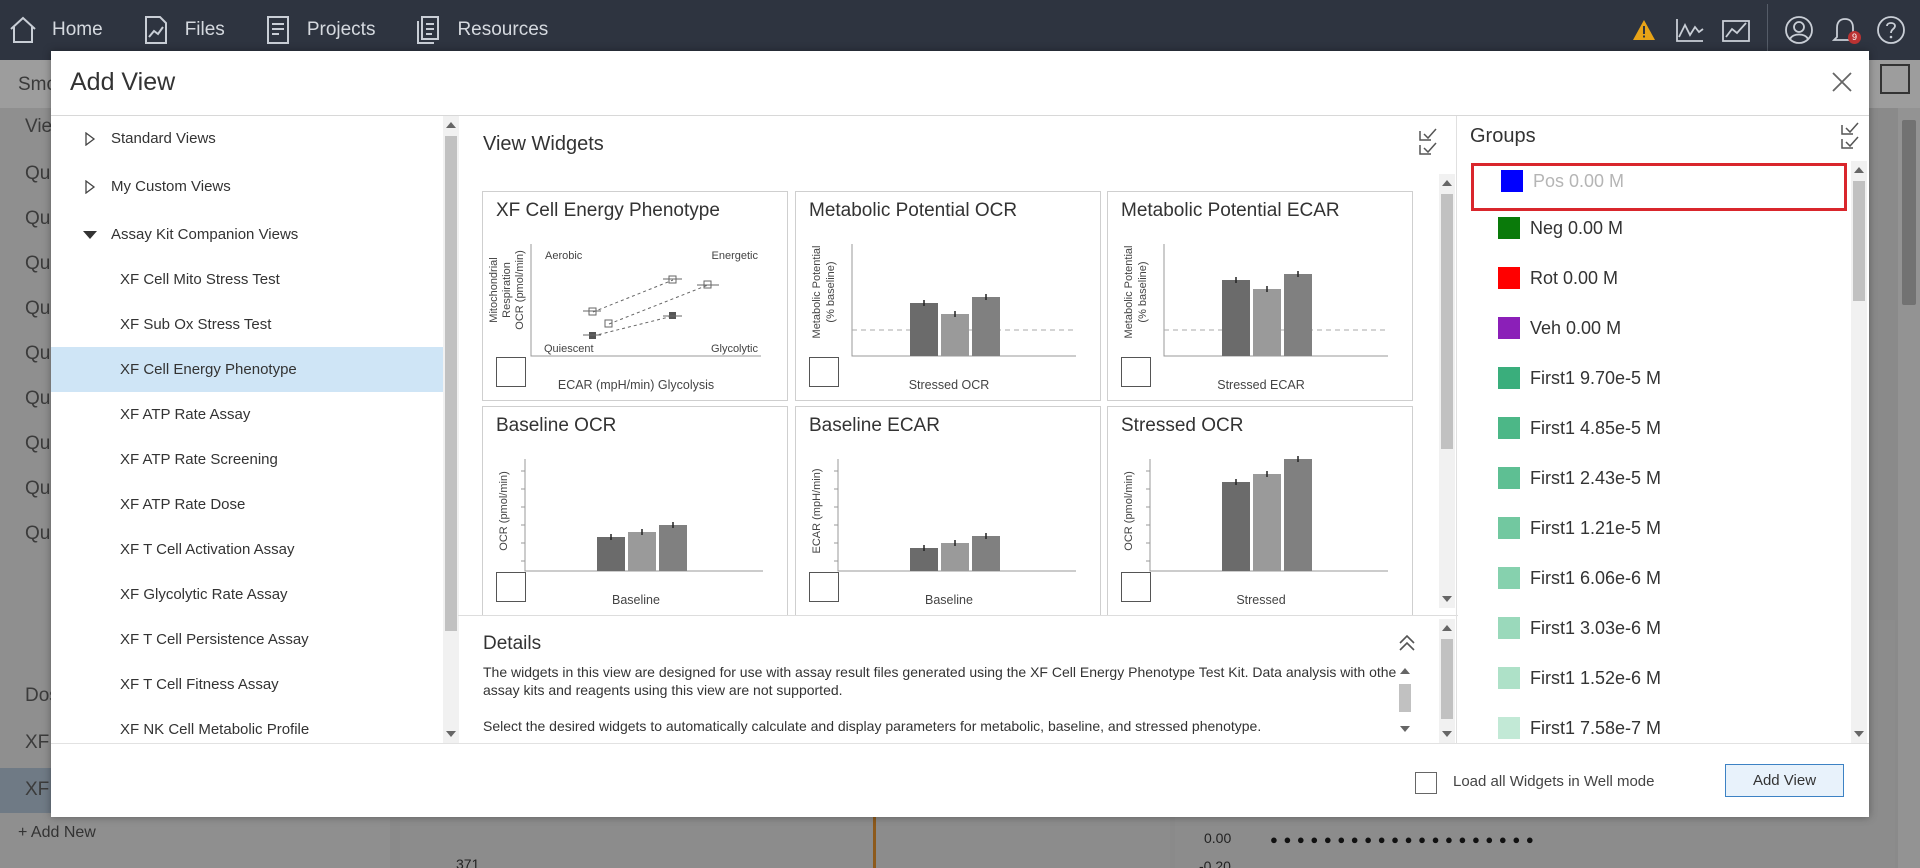 Image resolution: width=1920 pixels, height=868 pixels. I want to click on tree-group-standard-views: Standard Views, so click(247, 138).